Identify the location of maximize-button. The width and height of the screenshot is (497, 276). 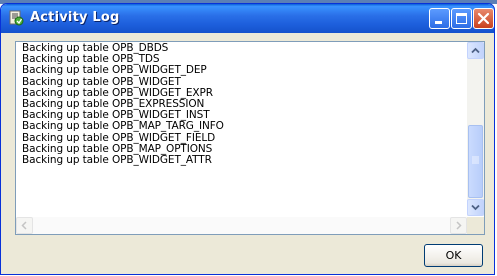
(461, 18).